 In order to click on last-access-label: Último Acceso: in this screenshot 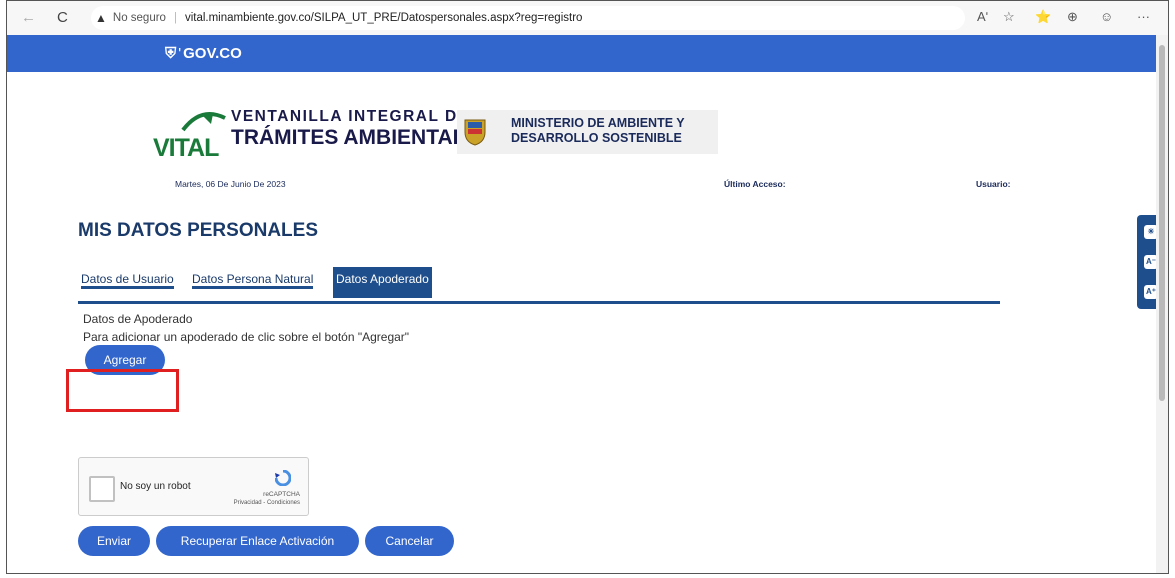, I will do `click(755, 184)`.